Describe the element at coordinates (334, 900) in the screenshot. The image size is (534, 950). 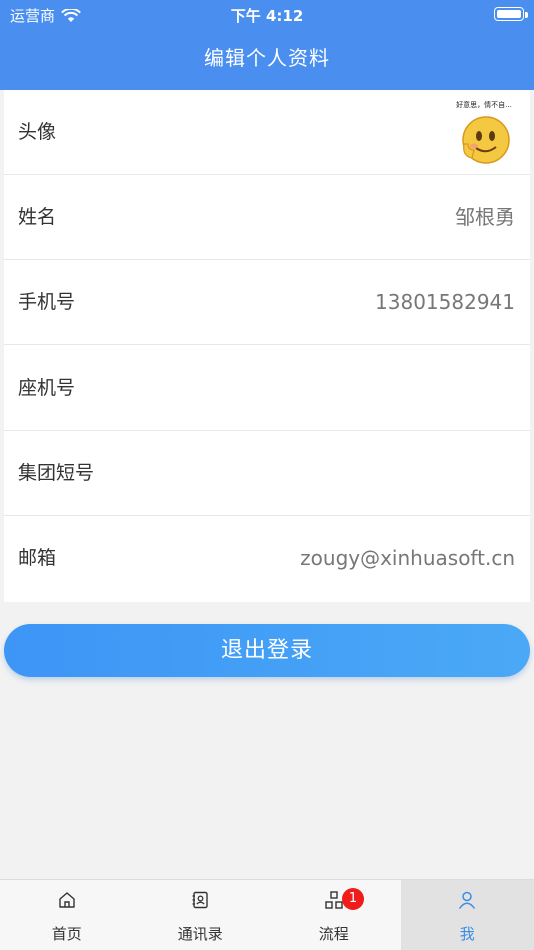
I see `workflow-icon` at that location.